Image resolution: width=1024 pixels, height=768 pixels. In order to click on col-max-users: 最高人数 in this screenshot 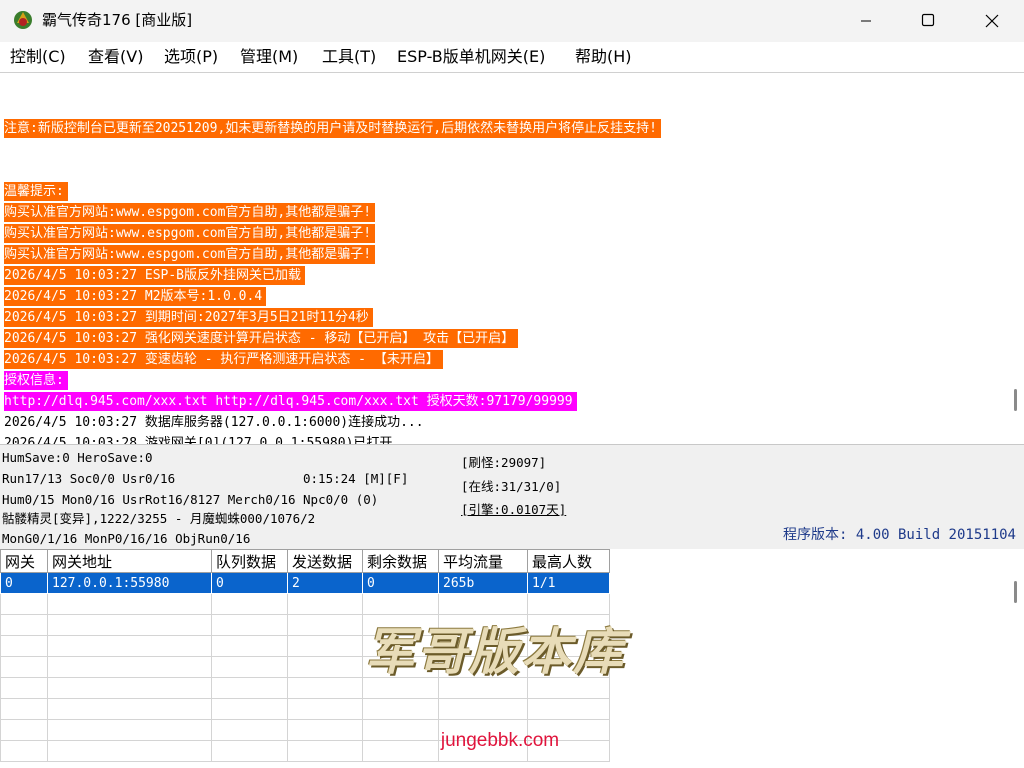, I will do `click(568, 561)`.